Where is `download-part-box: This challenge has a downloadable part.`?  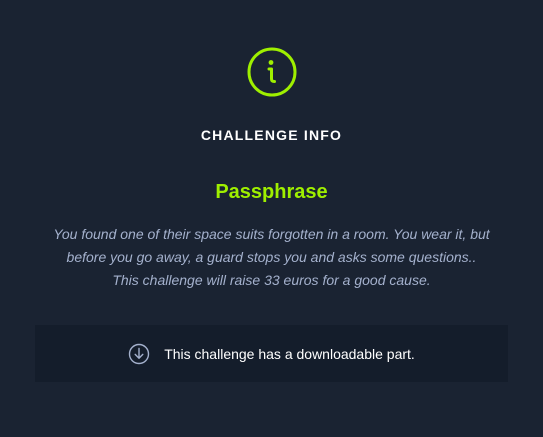 download-part-box: This challenge has a downloadable part. is located at coordinates (271, 353).